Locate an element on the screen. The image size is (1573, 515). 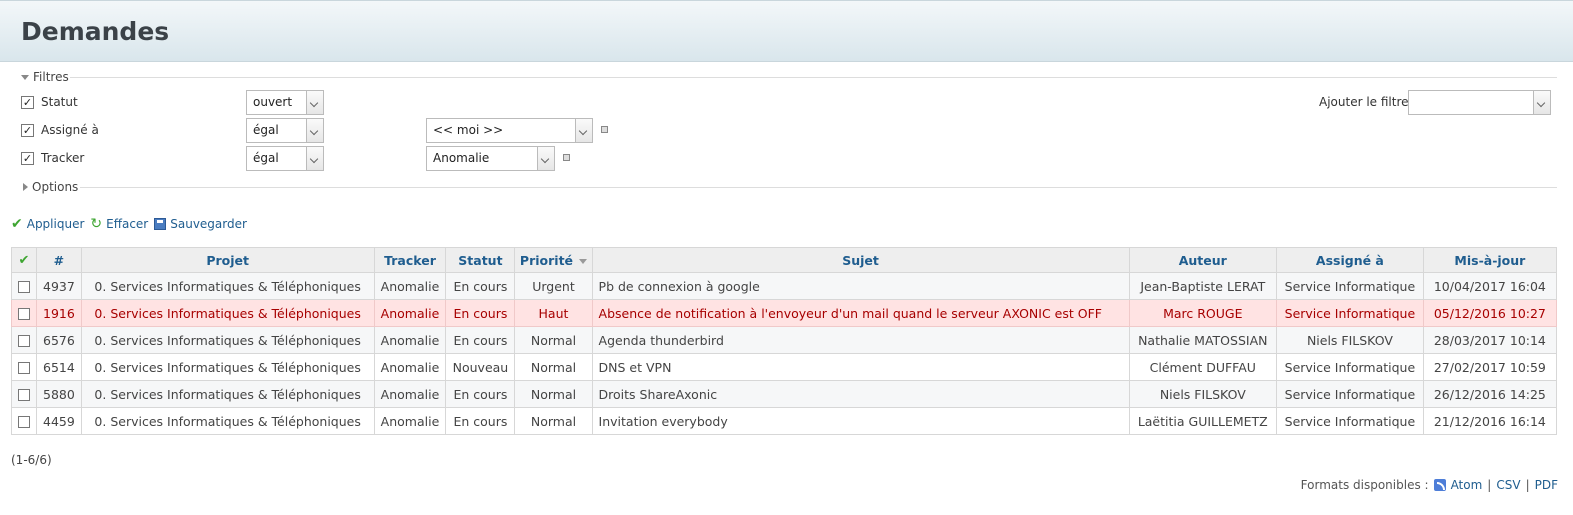
column-header-tracker: Tracker is located at coordinates (410, 260).